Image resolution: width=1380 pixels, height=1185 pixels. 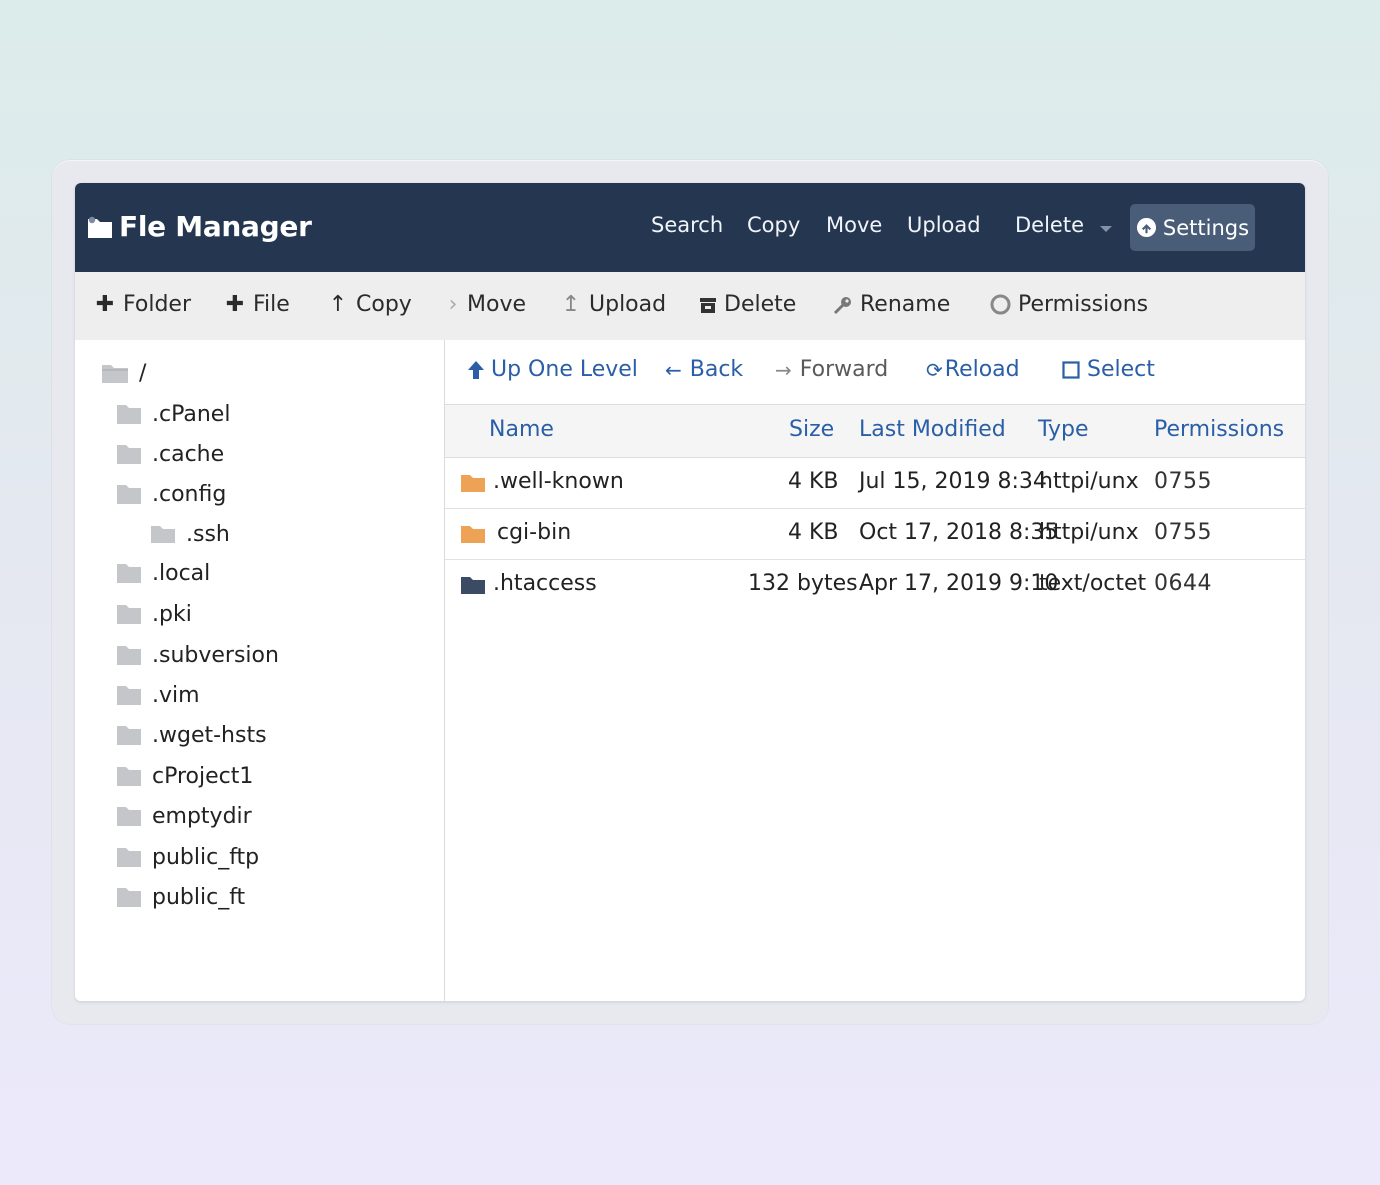 What do you see at coordinates (215, 655) in the screenshot?
I see `tree-label: .subversion` at bounding box center [215, 655].